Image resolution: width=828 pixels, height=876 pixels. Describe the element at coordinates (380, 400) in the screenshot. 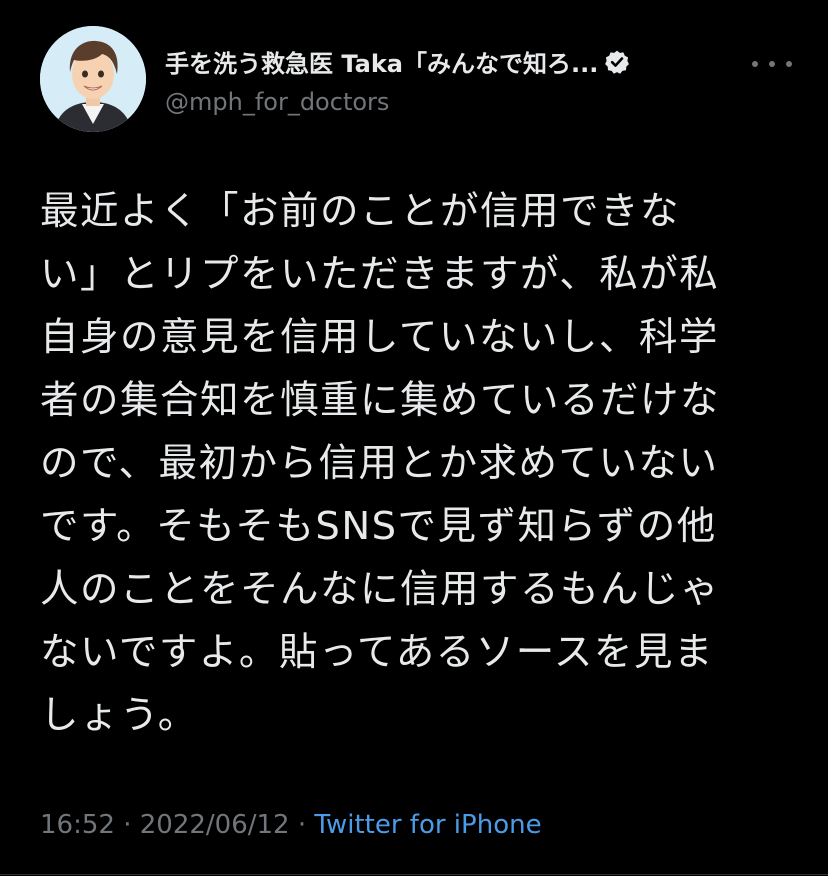

I see `tweet-text-line: 者の集合知を慎重に集めているだけな` at that location.